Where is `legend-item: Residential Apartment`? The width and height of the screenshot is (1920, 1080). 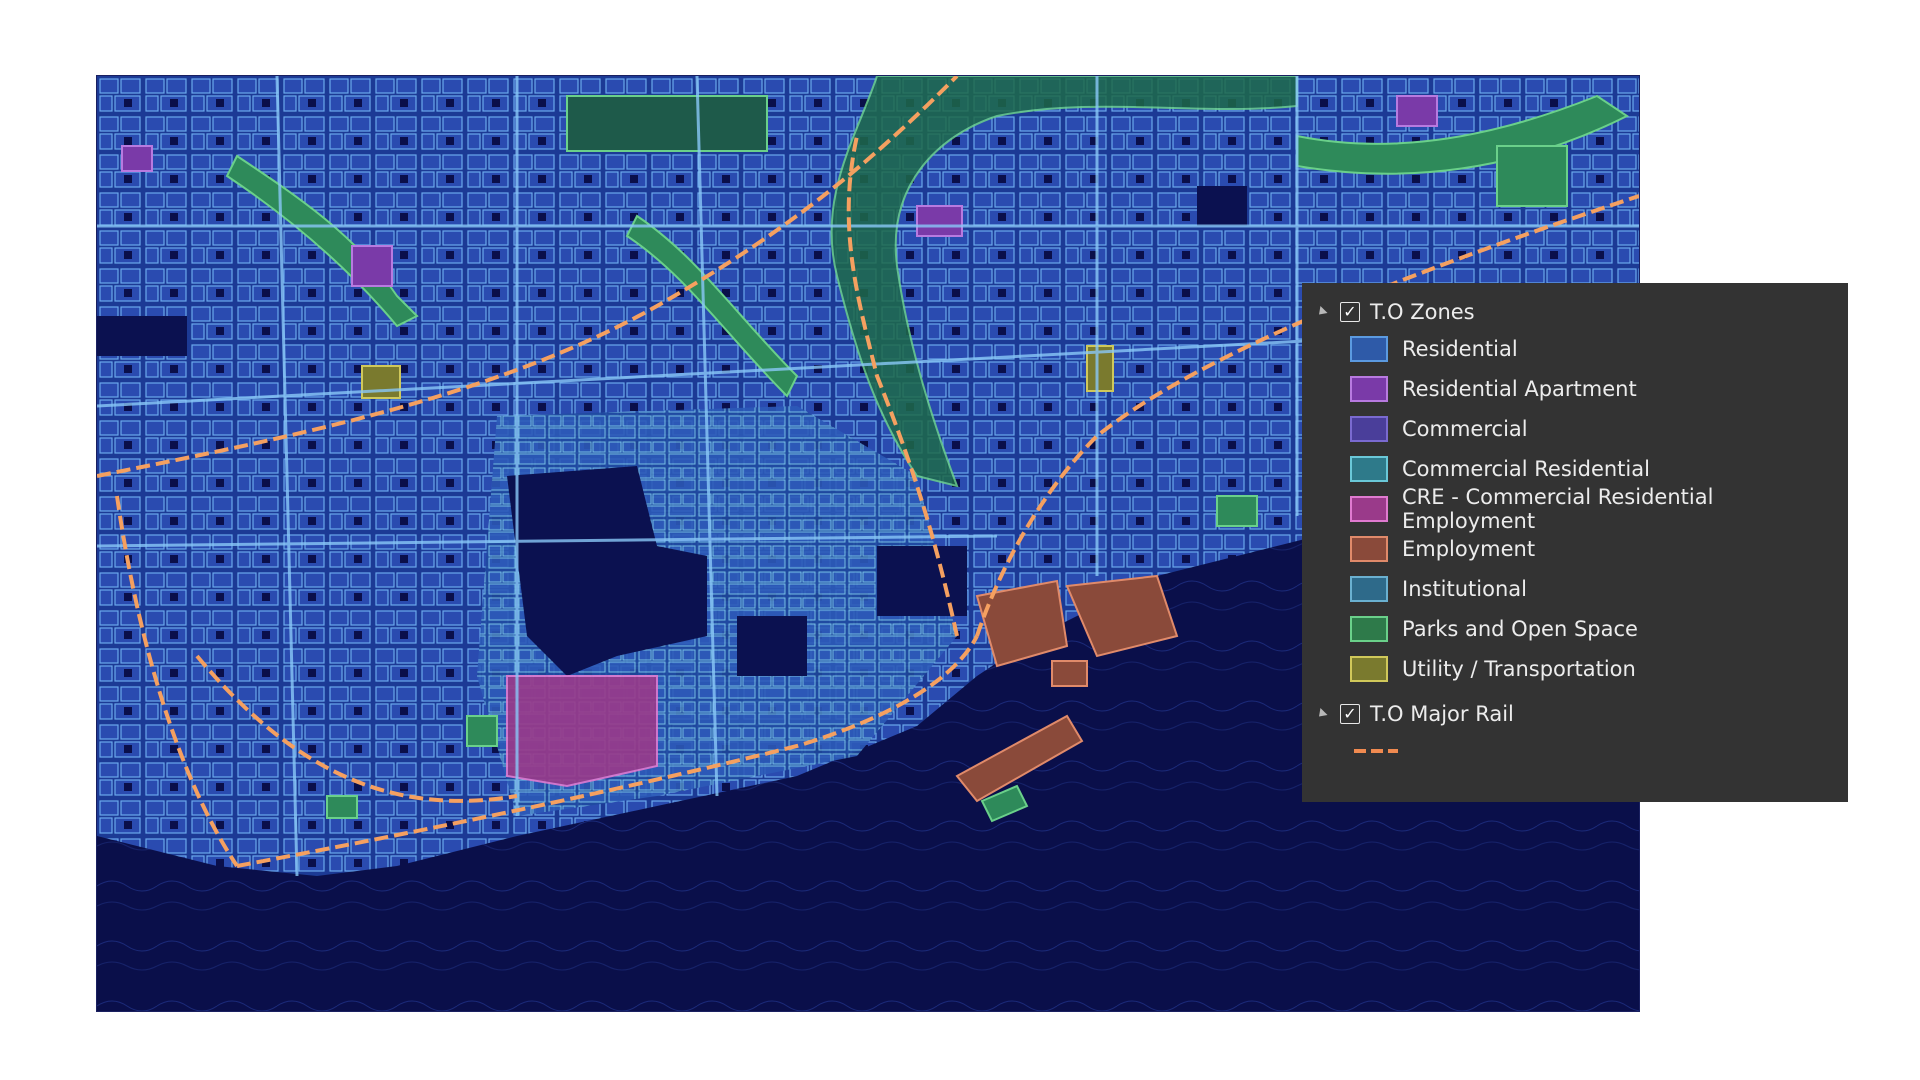
legend-item: Residential Apartment is located at coordinates (1575, 389).